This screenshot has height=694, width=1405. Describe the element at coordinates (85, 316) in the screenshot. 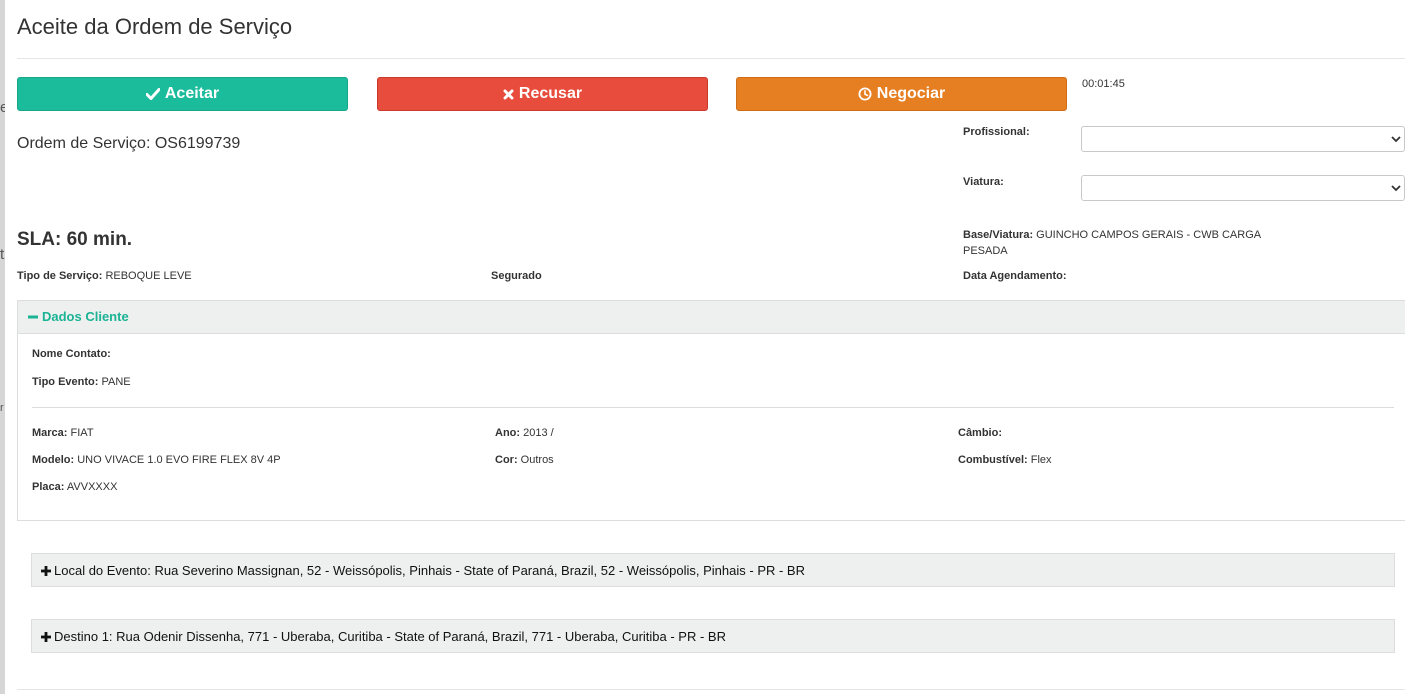

I see `dados-cliente-title: Dados Cliente` at that location.